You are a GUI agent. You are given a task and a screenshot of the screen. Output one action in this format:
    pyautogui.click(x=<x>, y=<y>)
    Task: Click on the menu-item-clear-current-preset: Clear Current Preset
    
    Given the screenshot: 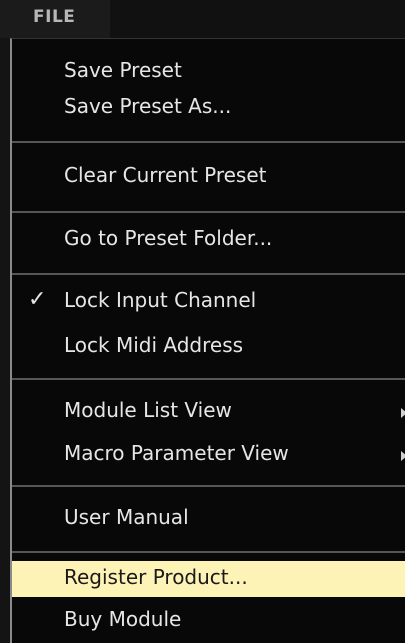 What is the action you would take?
    pyautogui.click(x=208, y=177)
    